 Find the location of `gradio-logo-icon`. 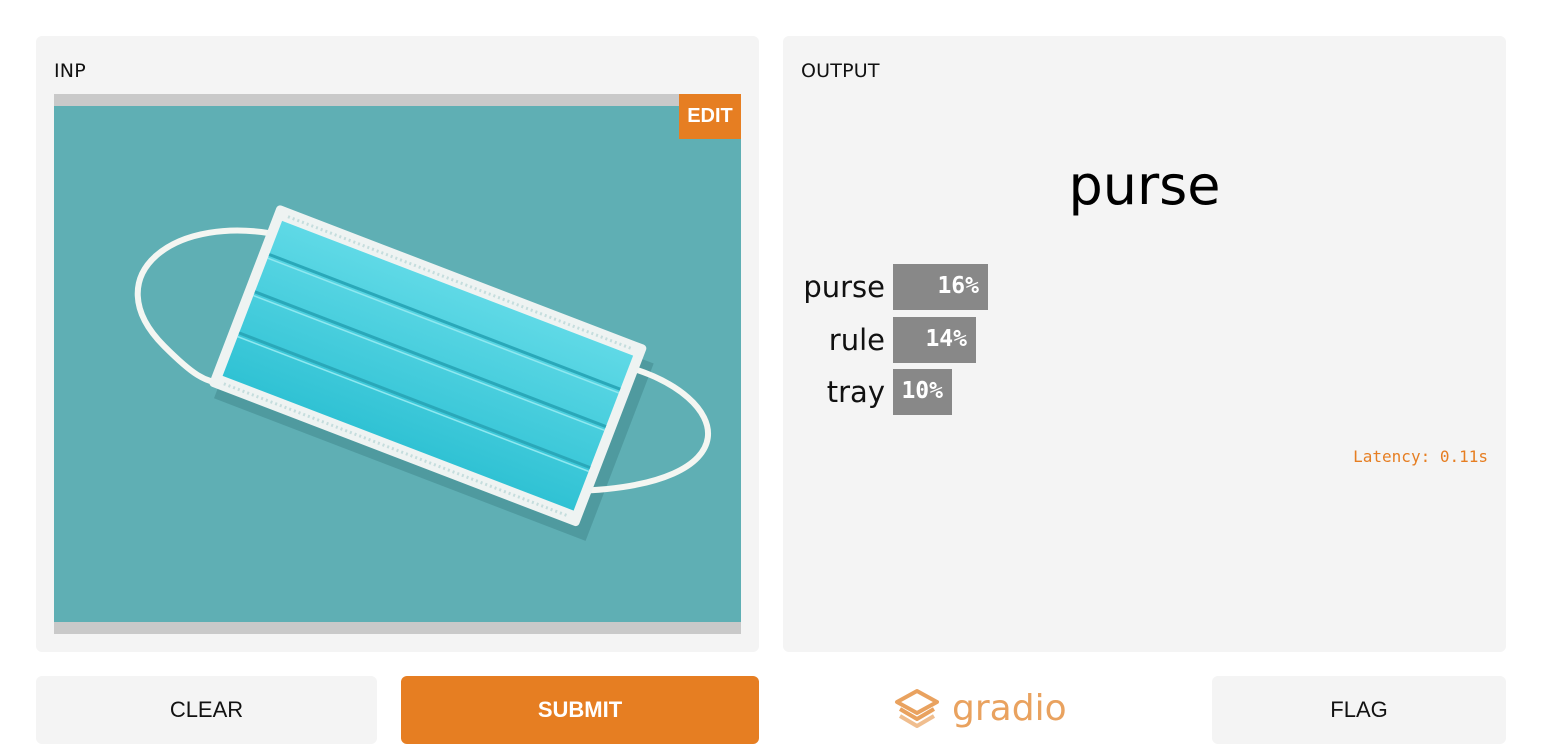

gradio-logo-icon is located at coordinates (917, 708).